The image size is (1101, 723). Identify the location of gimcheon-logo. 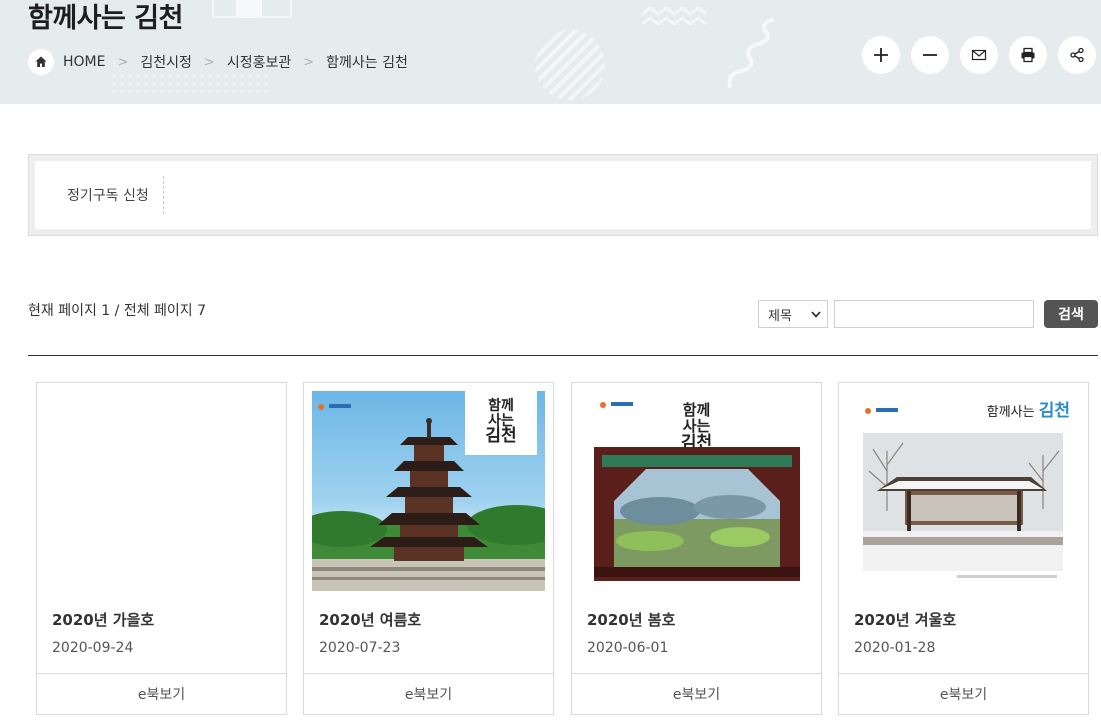
(336, 402).